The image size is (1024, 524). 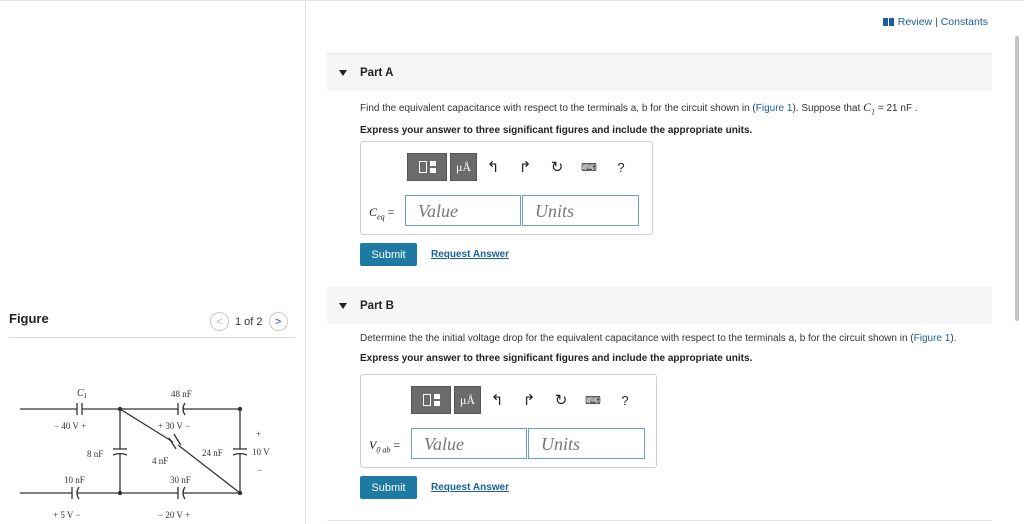 I want to click on prev-figure-button: <, so click(x=219, y=321).